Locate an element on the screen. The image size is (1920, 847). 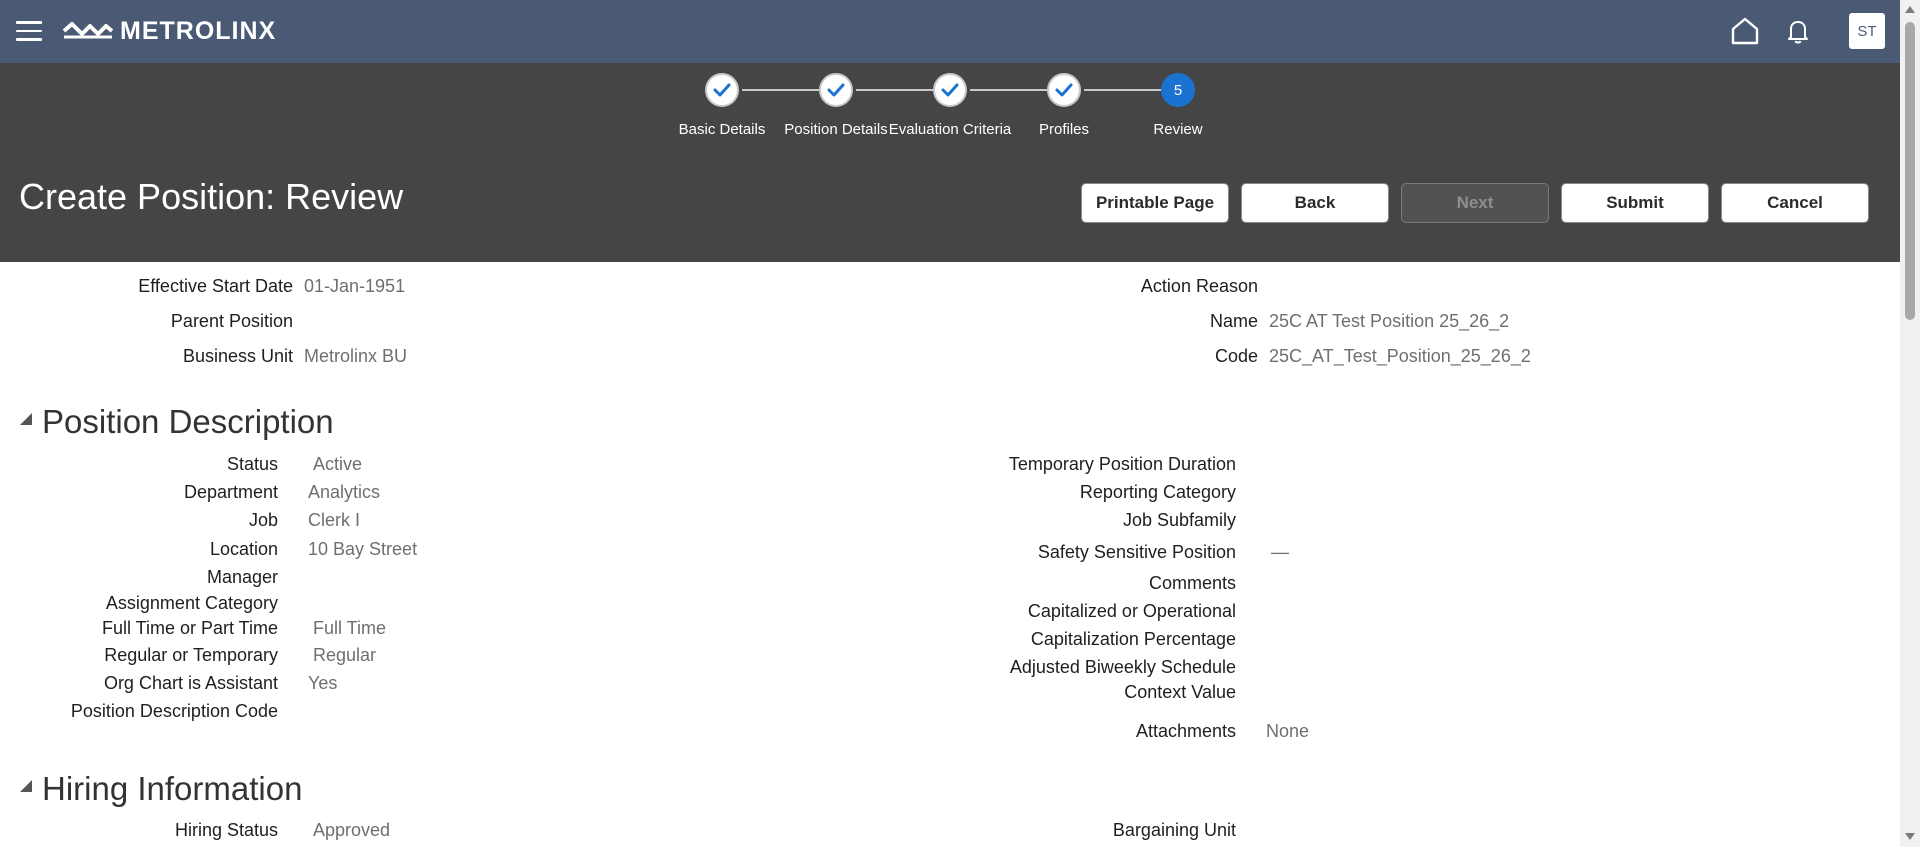
train-label-profiles: Profiles is located at coordinates (1064, 129).